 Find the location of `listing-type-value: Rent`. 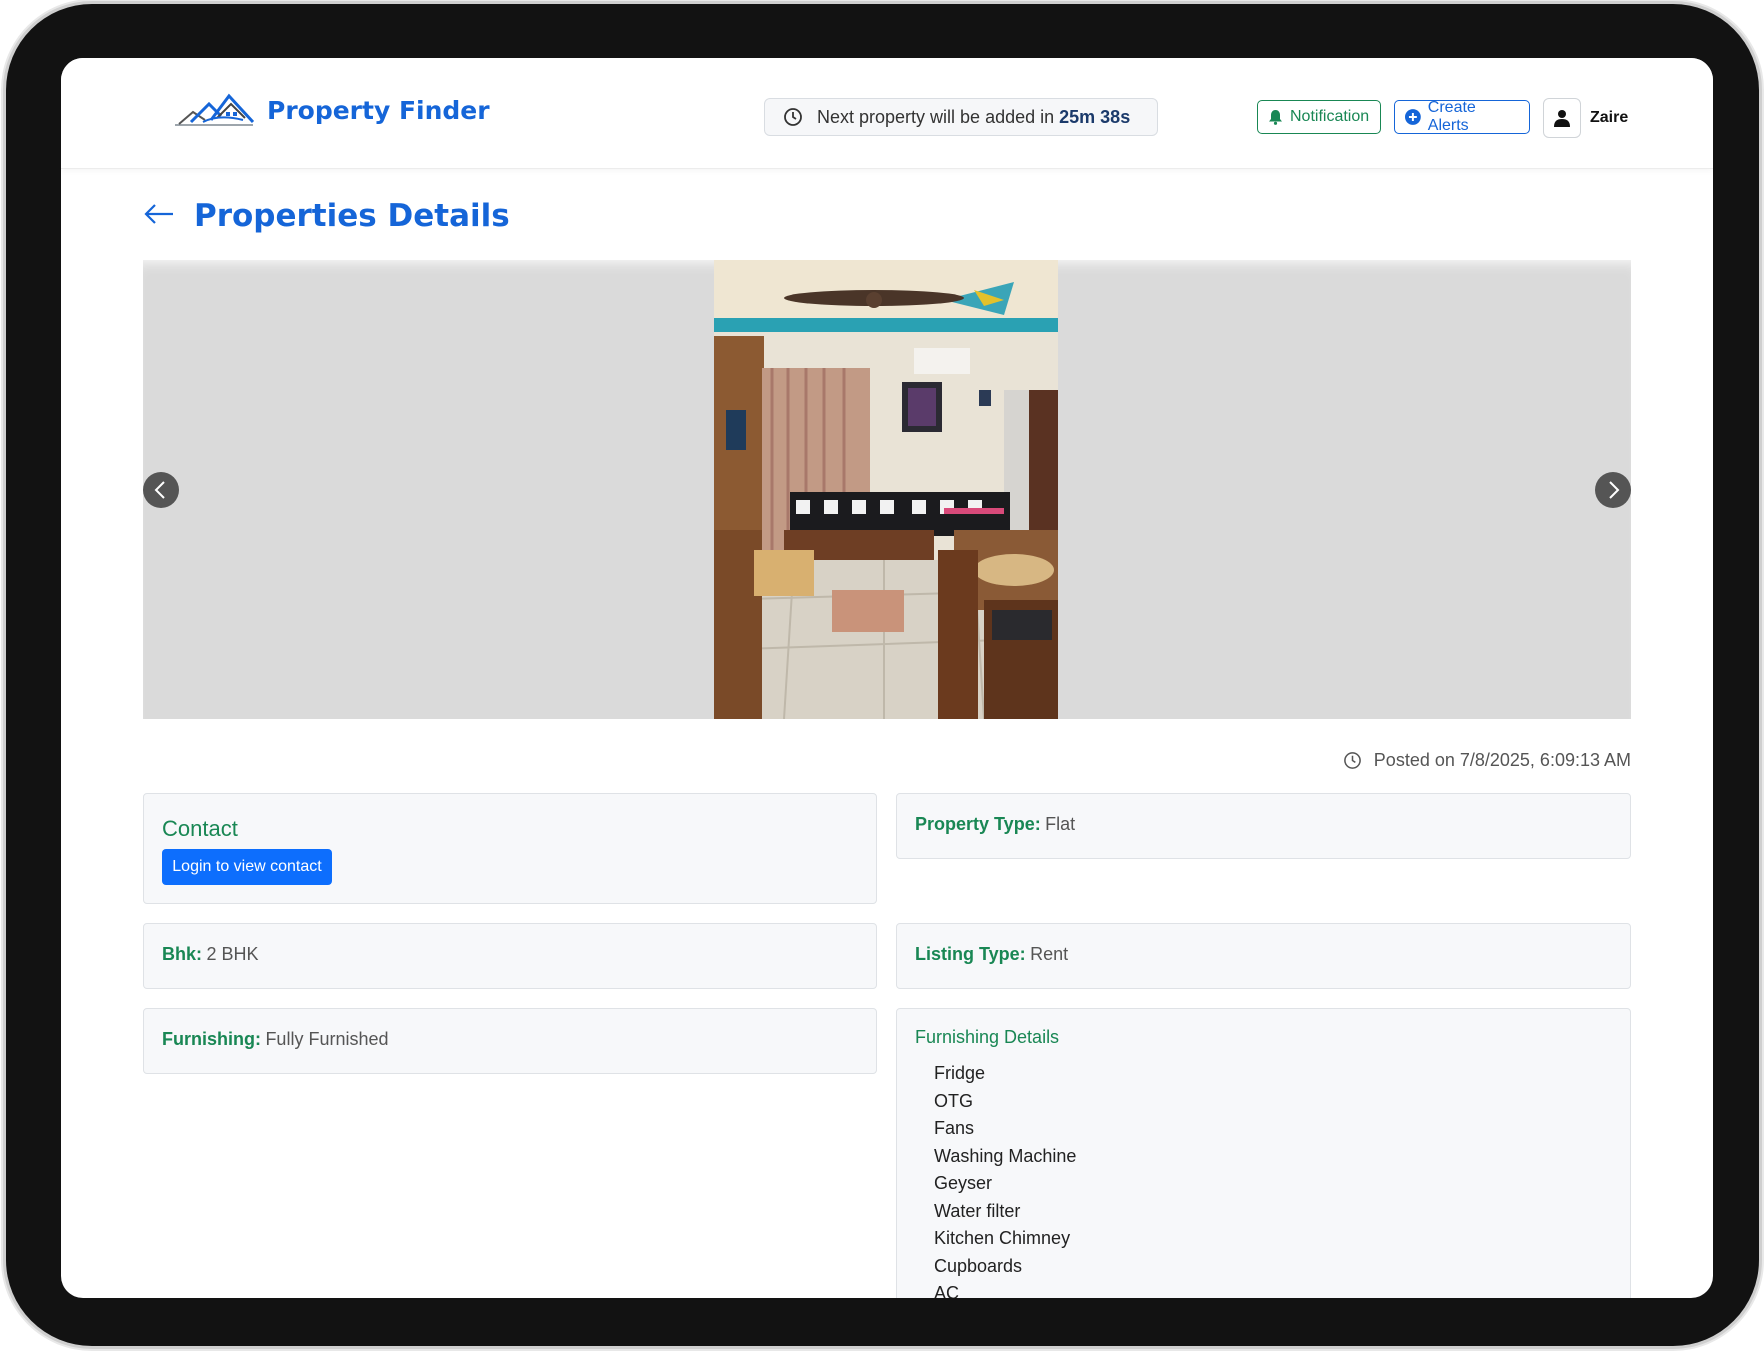

listing-type-value: Rent is located at coordinates (1049, 954).